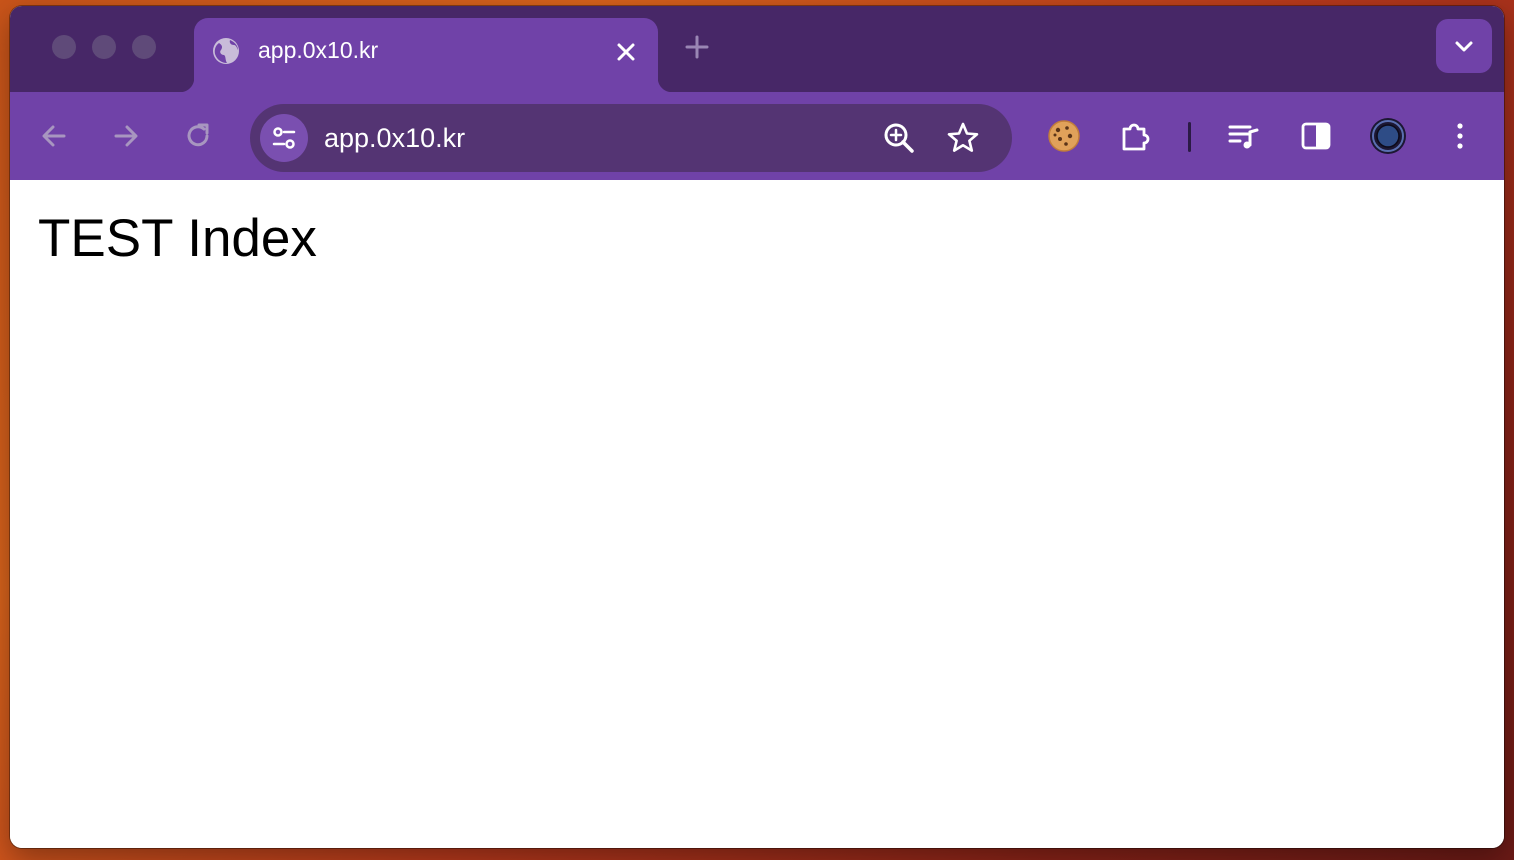  What do you see at coordinates (54, 136) in the screenshot?
I see `back-arrow-icon` at bounding box center [54, 136].